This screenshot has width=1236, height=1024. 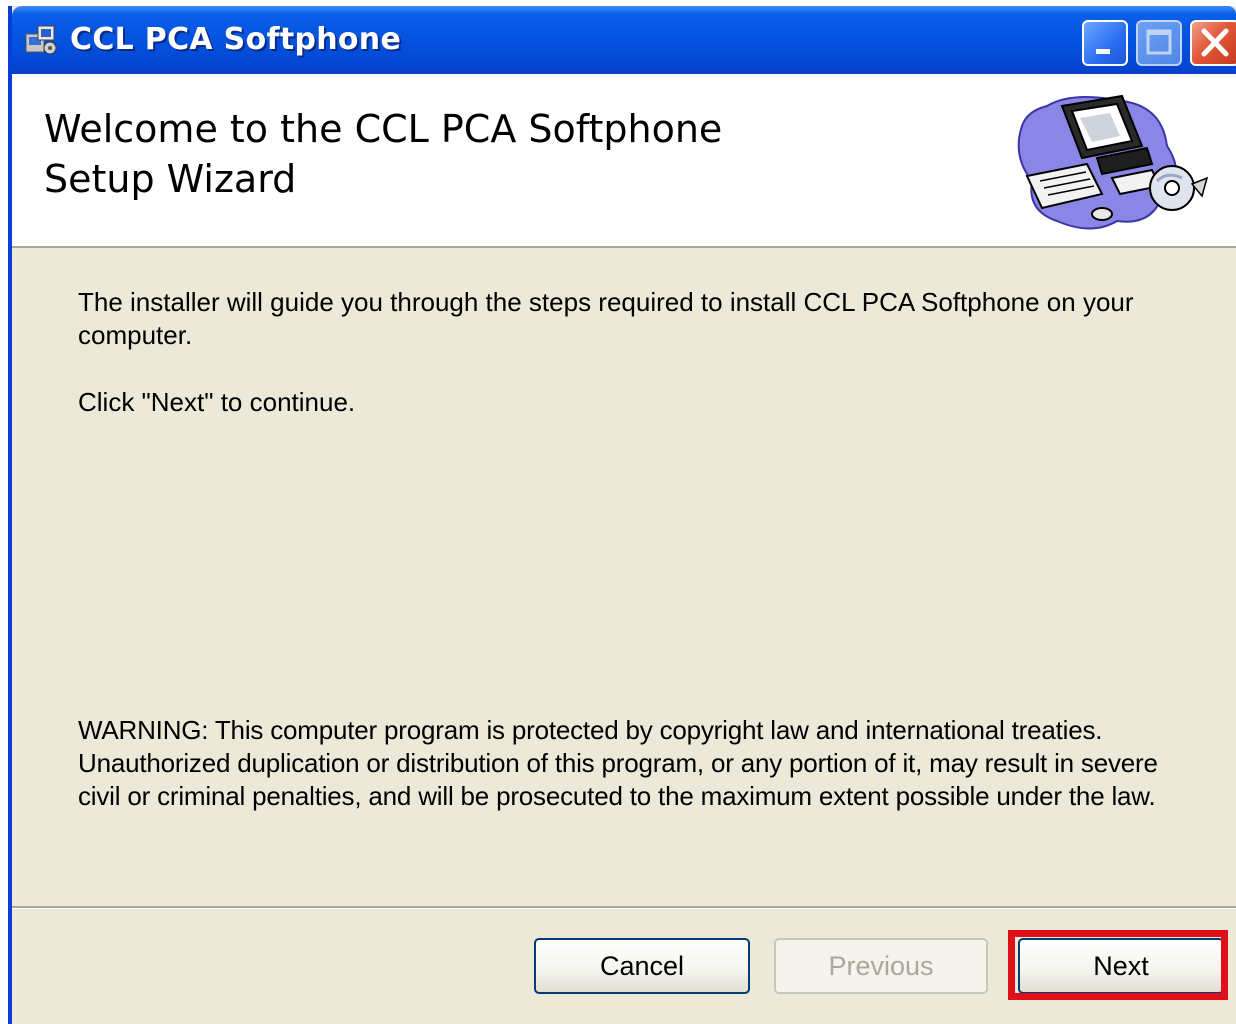 I want to click on maximize-icon, so click(x=1159, y=42).